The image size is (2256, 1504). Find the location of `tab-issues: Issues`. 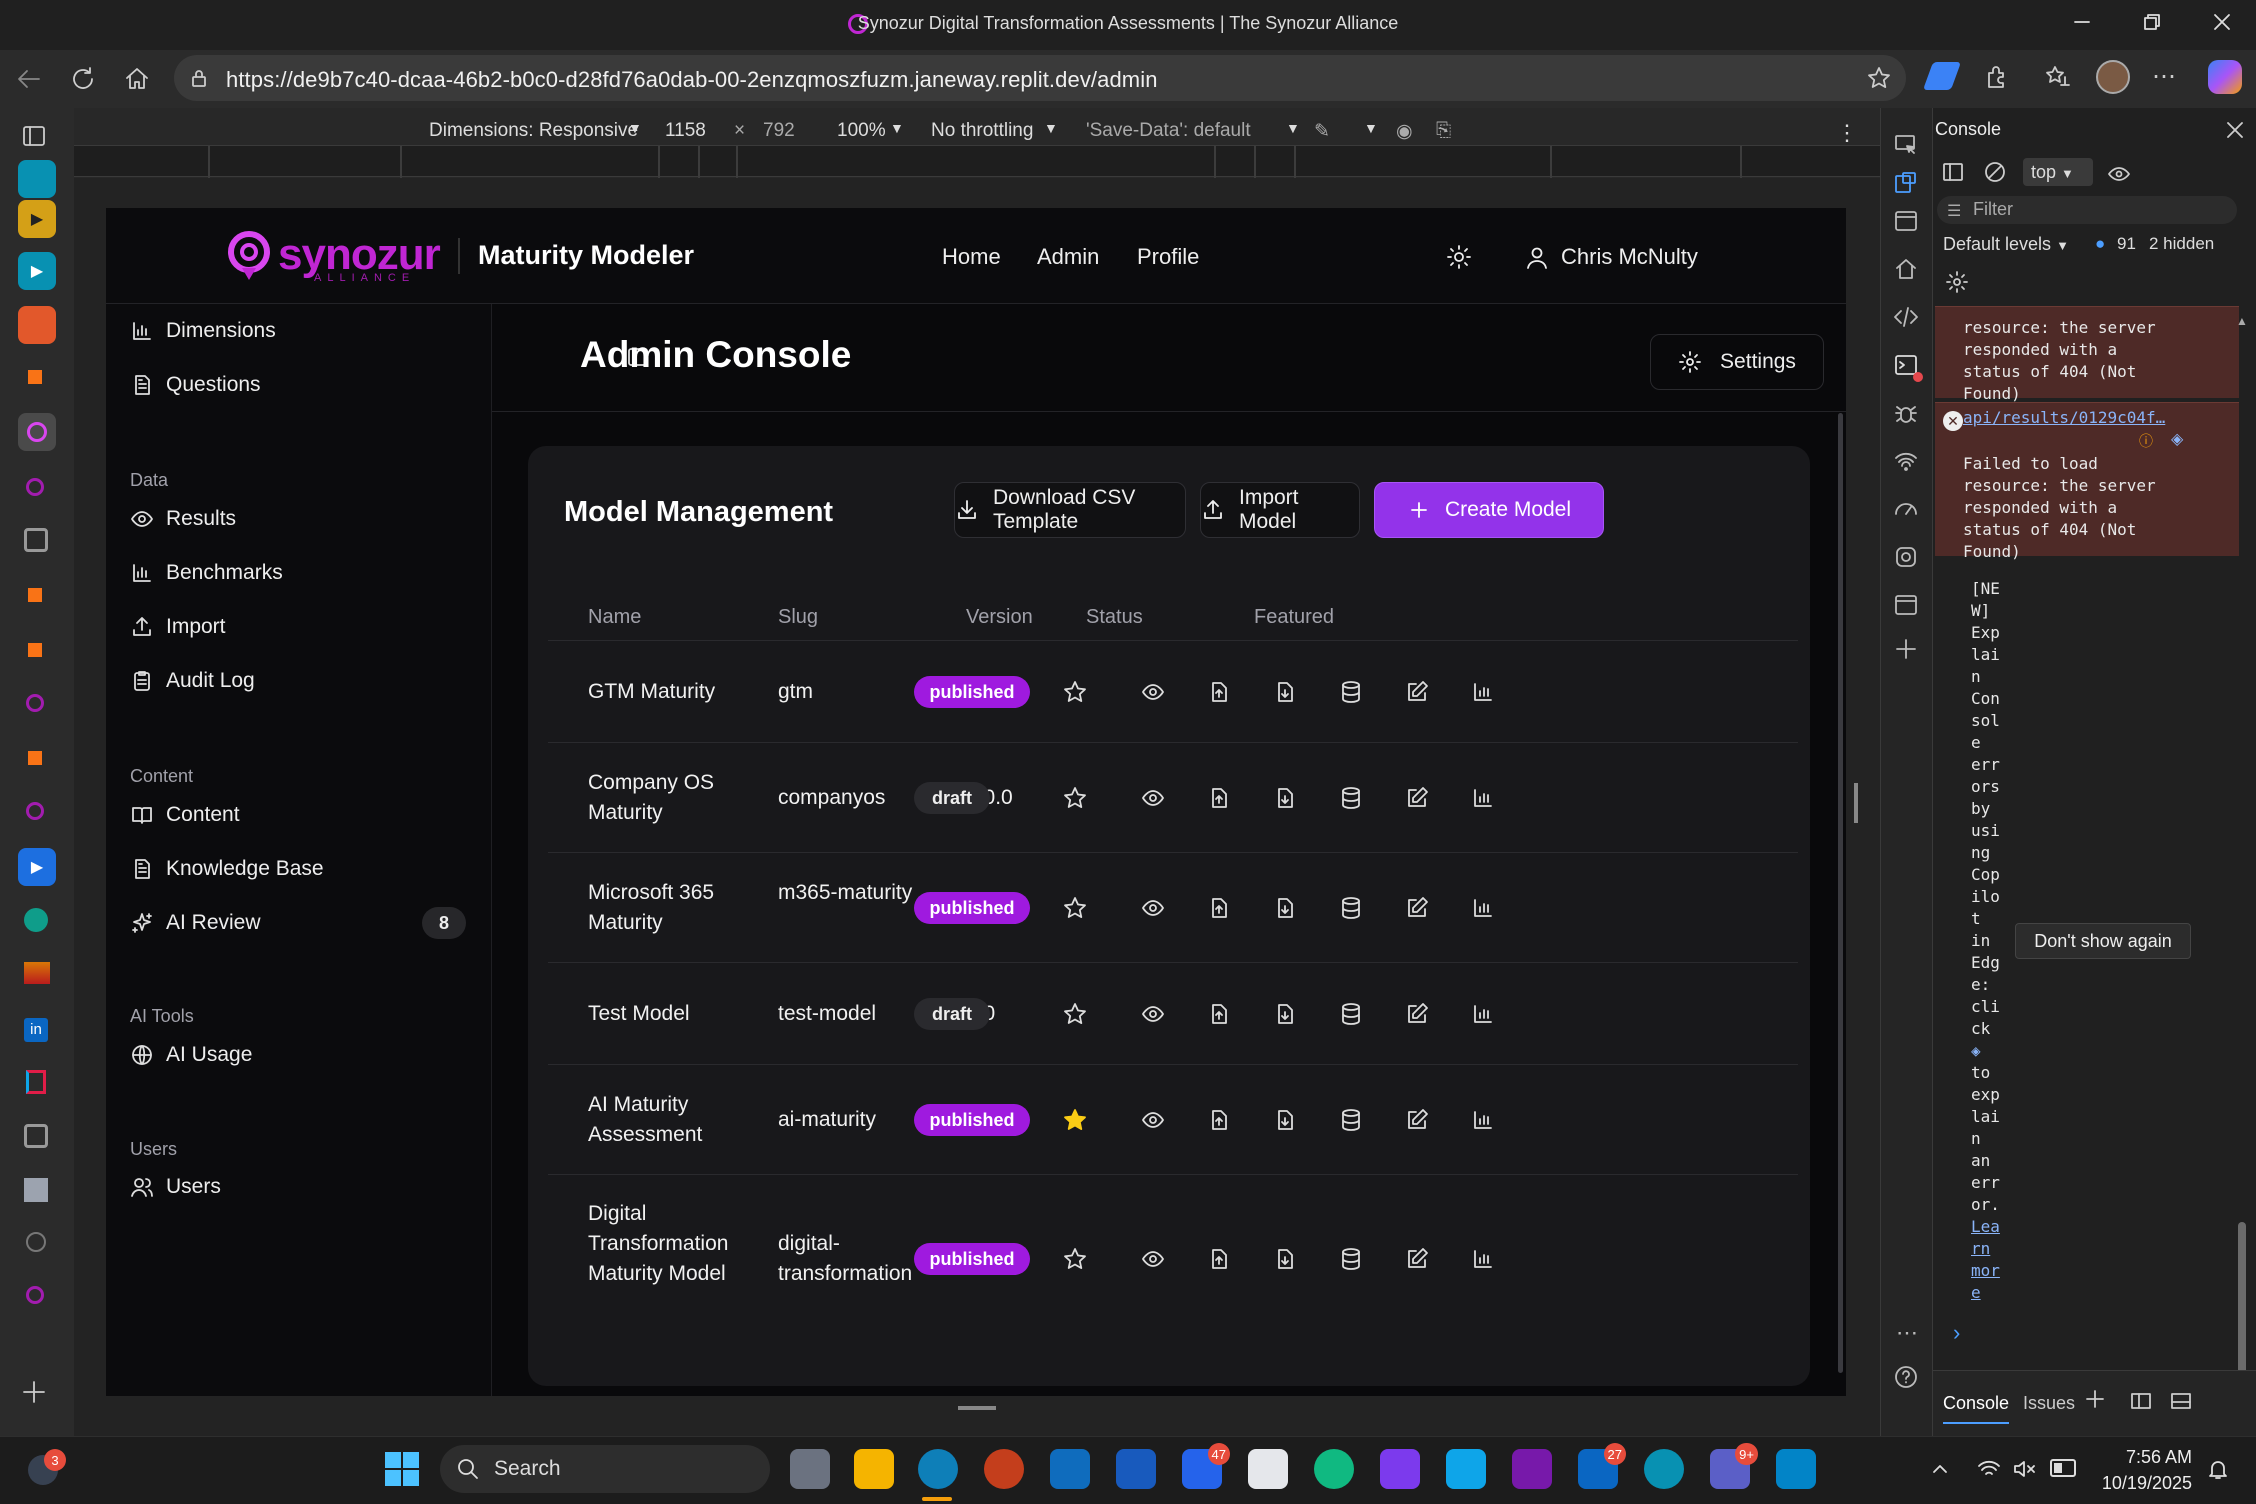

tab-issues: Issues is located at coordinates (2049, 1403).